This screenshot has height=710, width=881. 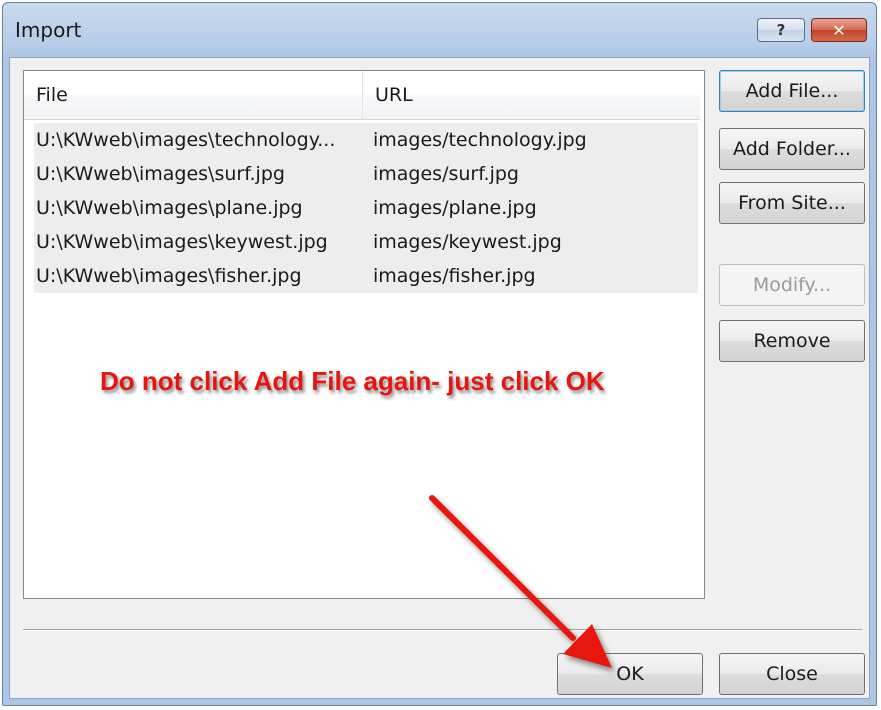 I want to click on file-cell: U:\KWweb\images\fisher.jpg, so click(x=169, y=276).